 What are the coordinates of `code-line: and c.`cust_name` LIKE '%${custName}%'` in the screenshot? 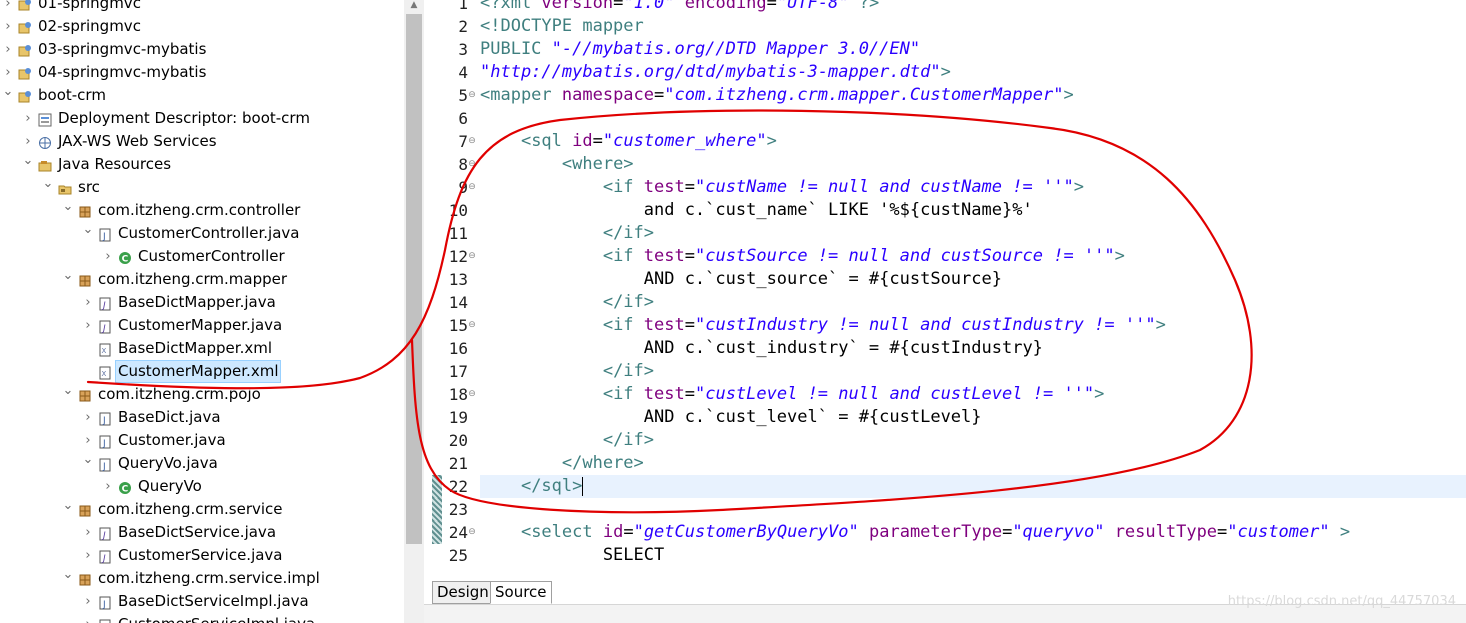 It's located at (756, 210).